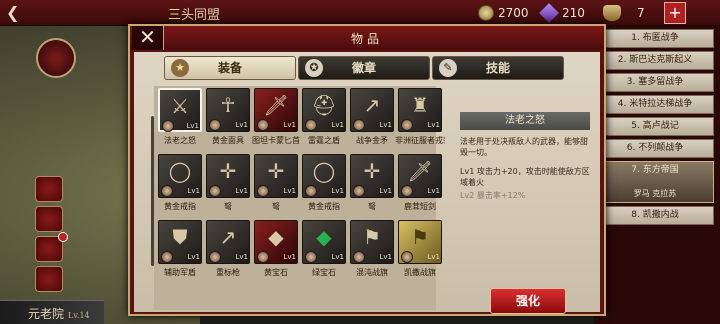 The image size is (720, 324). I want to click on chapter-label: 7. 东方帝国, so click(655, 170).